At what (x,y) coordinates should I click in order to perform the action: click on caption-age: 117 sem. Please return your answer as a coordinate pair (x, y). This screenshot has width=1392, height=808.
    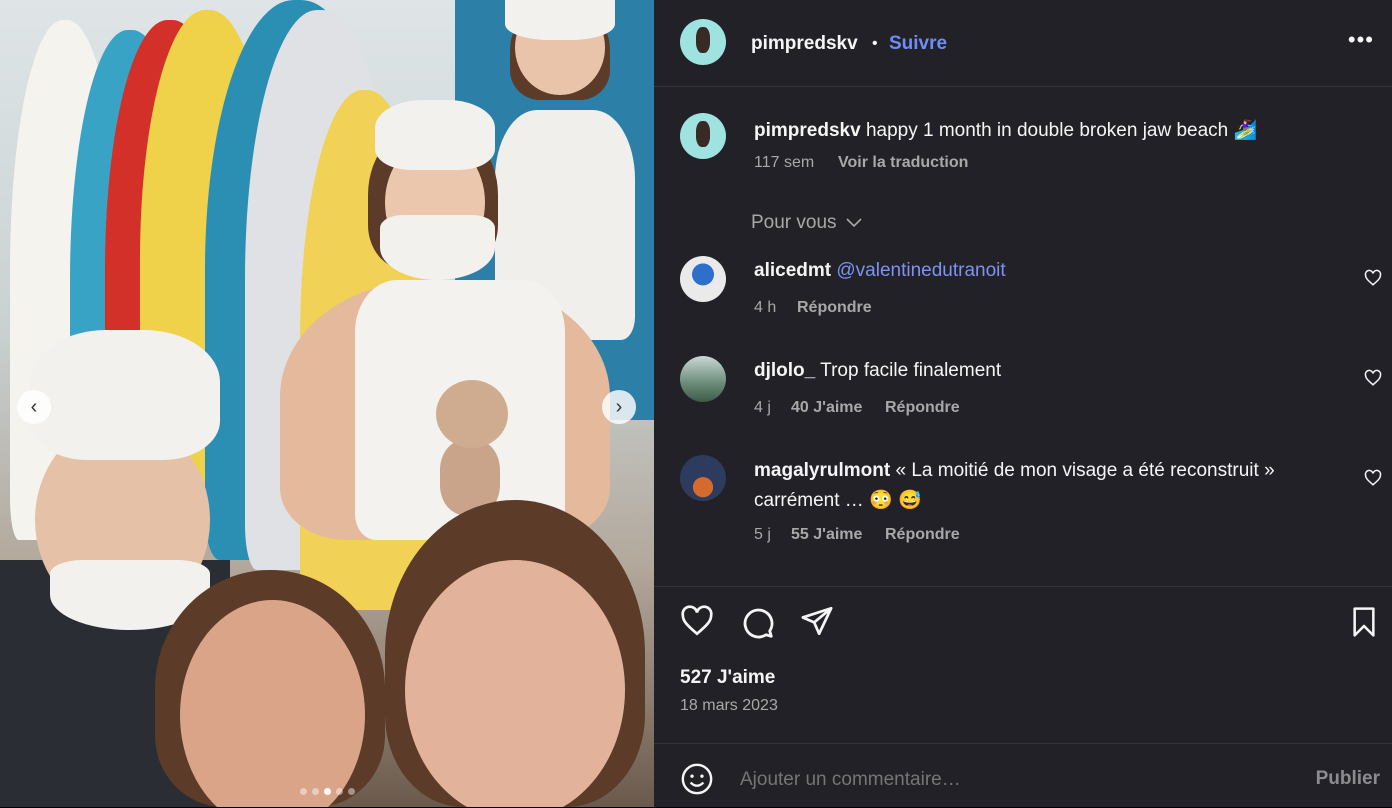
    Looking at the image, I should click on (784, 162).